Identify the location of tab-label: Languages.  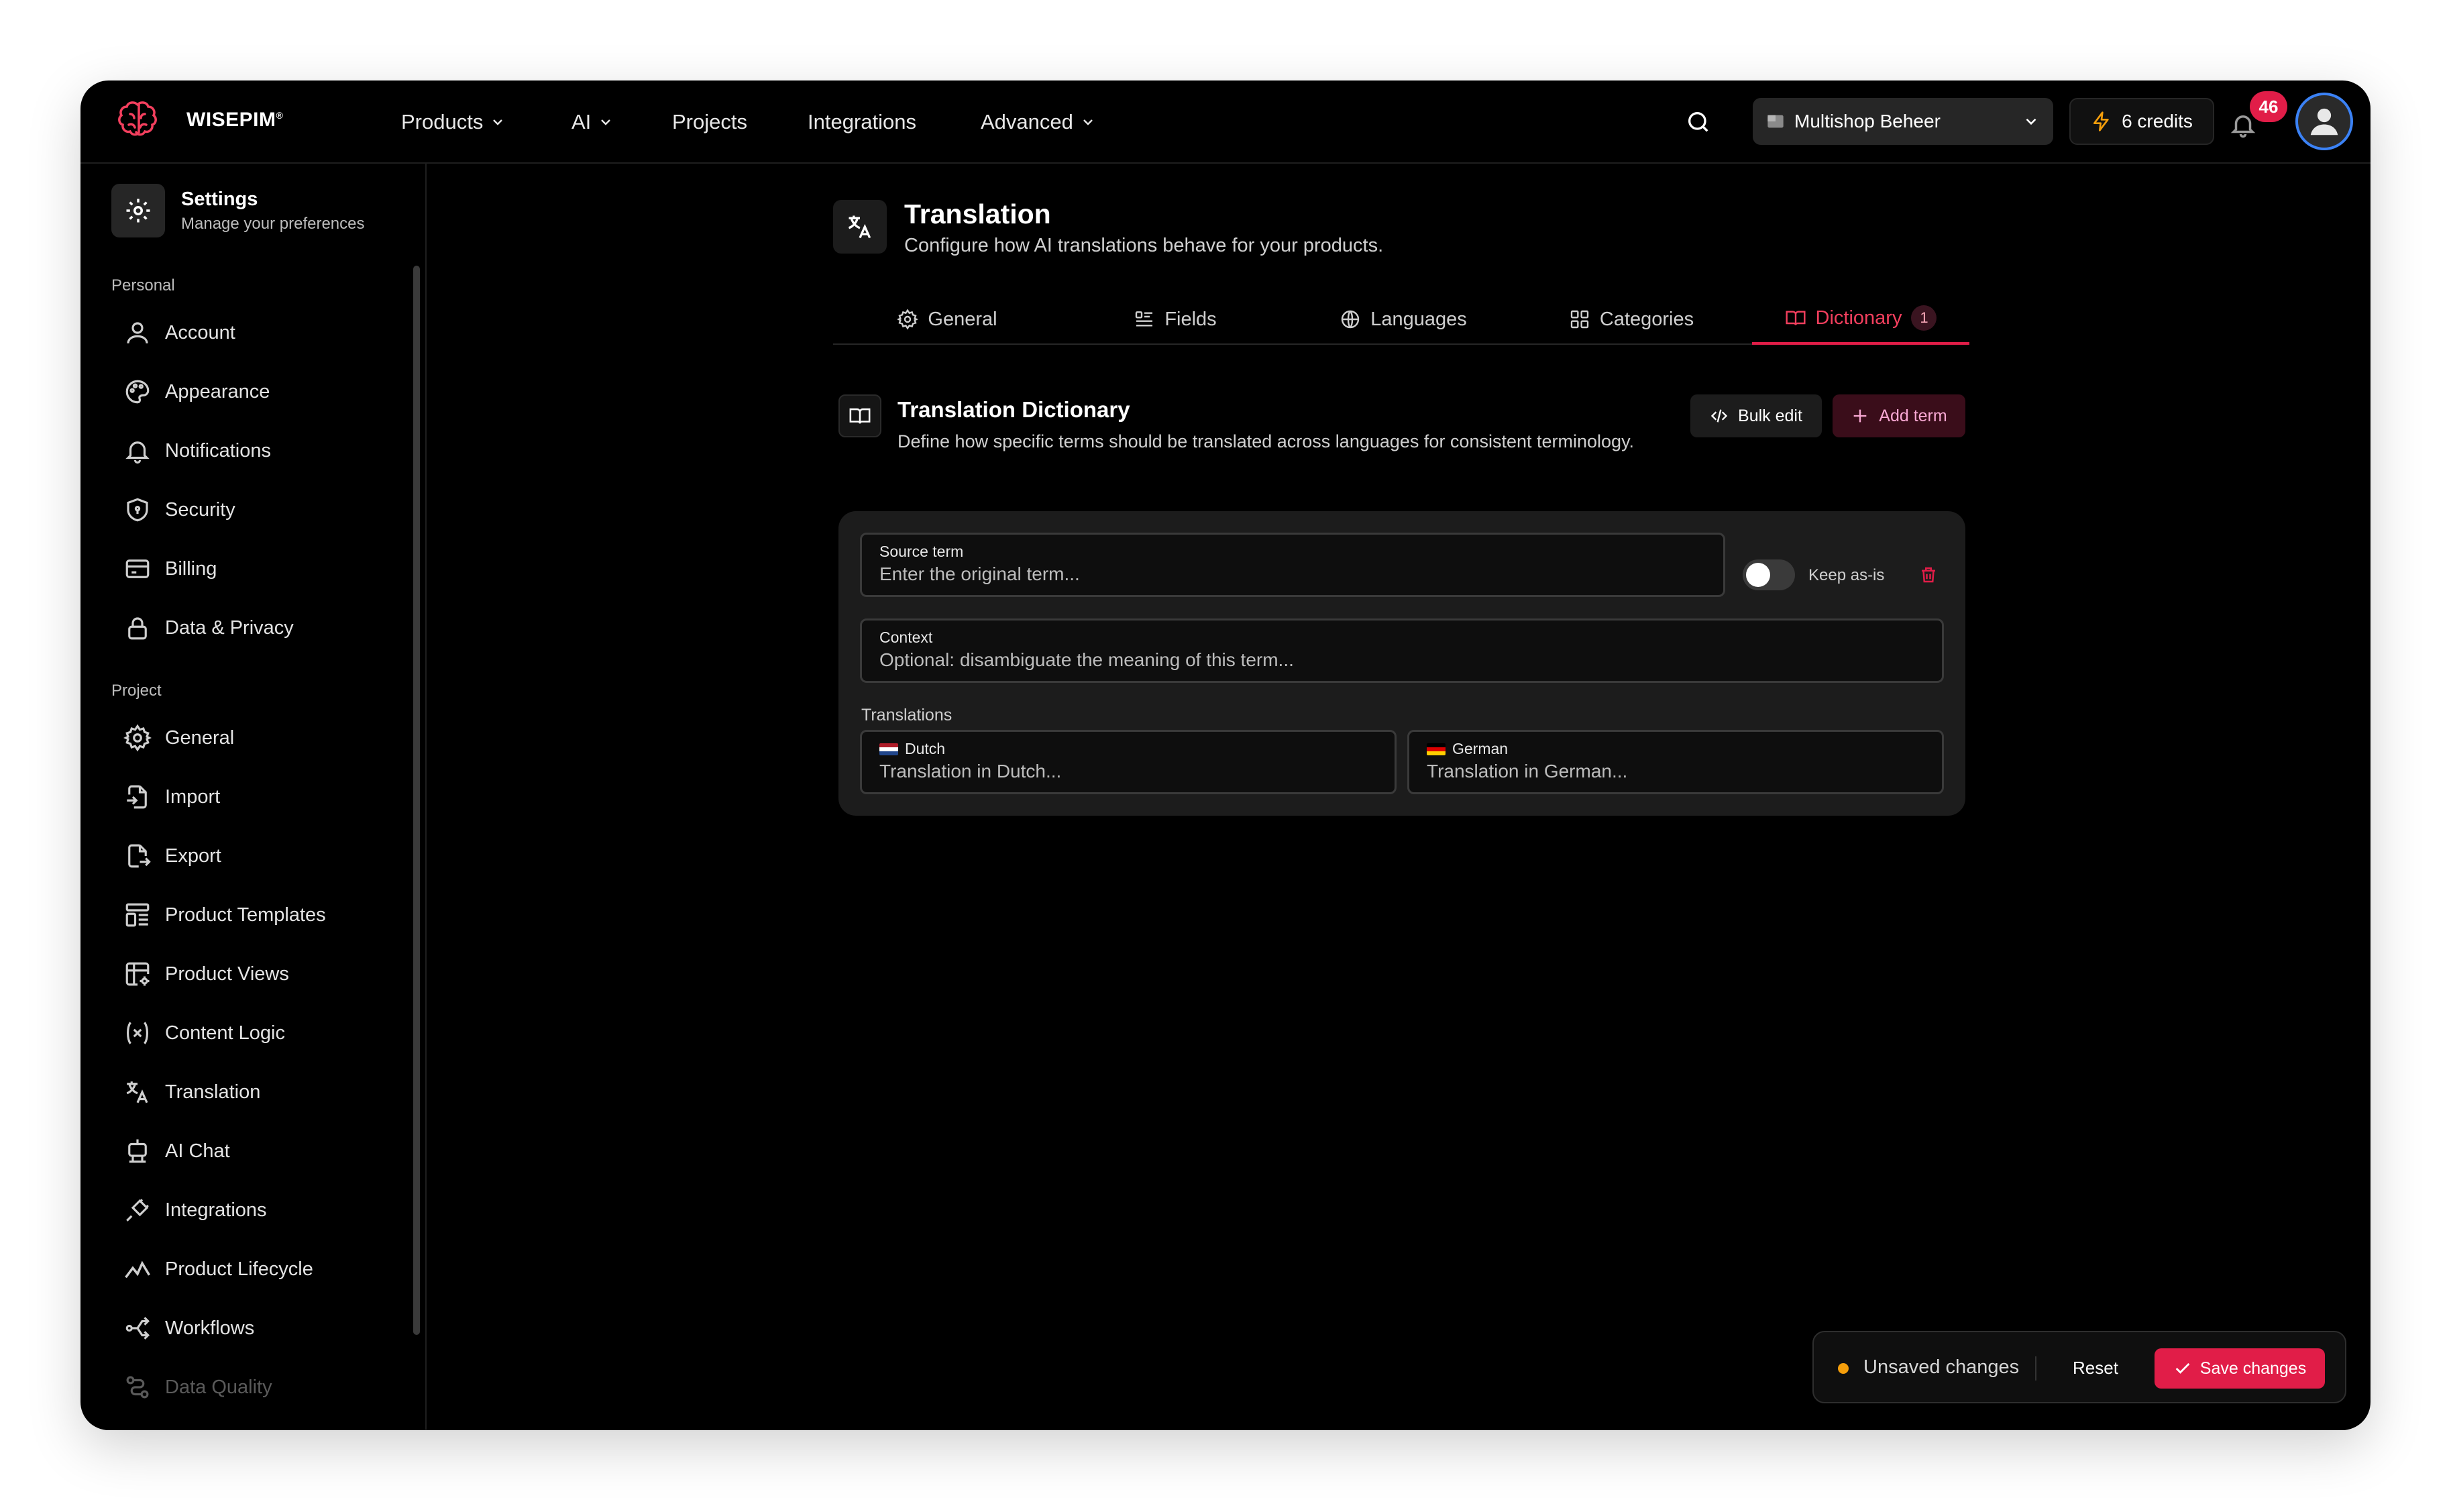
(1419, 319).